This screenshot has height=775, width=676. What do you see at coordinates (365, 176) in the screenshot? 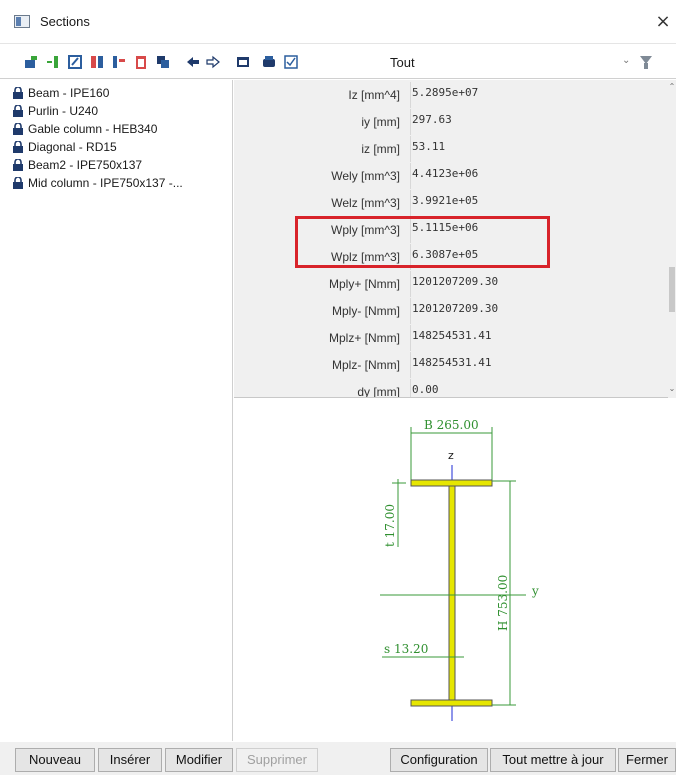
I see `property-name: Wely [mm^3]` at bounding box center [365, 176].